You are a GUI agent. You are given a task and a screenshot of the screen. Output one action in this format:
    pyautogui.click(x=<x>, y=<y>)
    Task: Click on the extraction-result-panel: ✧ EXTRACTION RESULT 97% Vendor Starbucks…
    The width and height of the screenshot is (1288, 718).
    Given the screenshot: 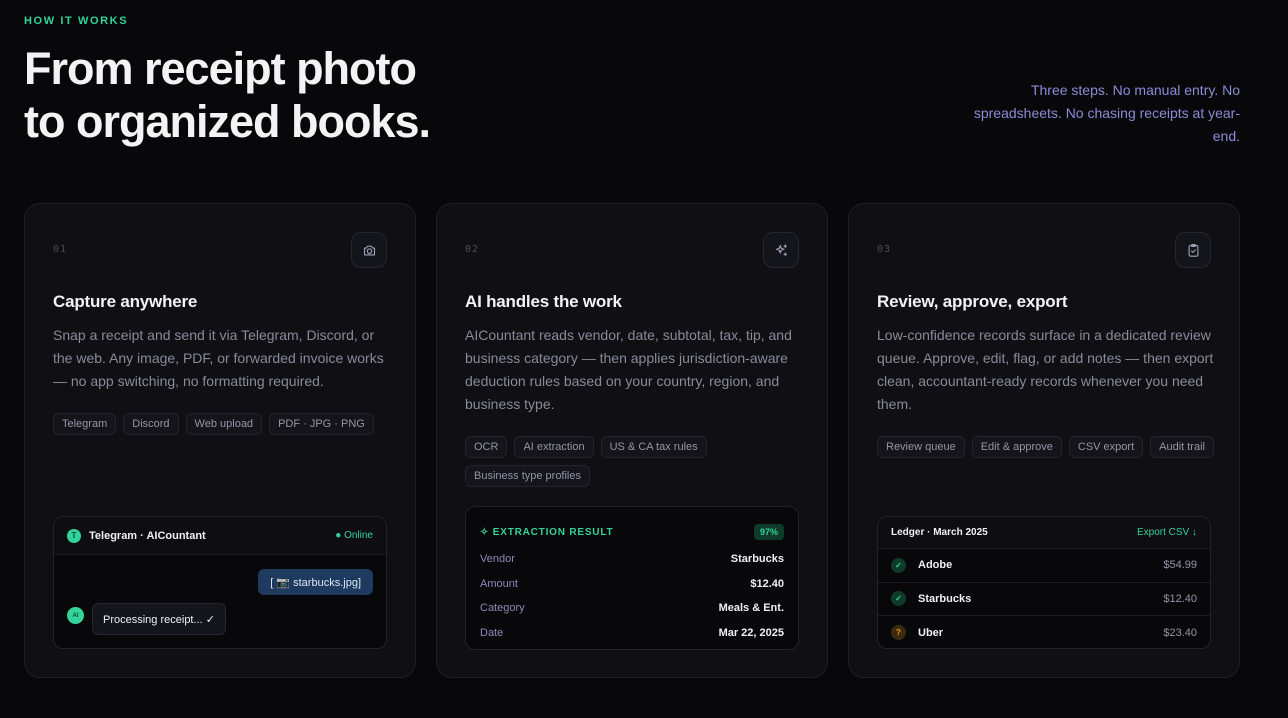 What is the action you would take?
    pyautogui.click(x=632, y=578)
    